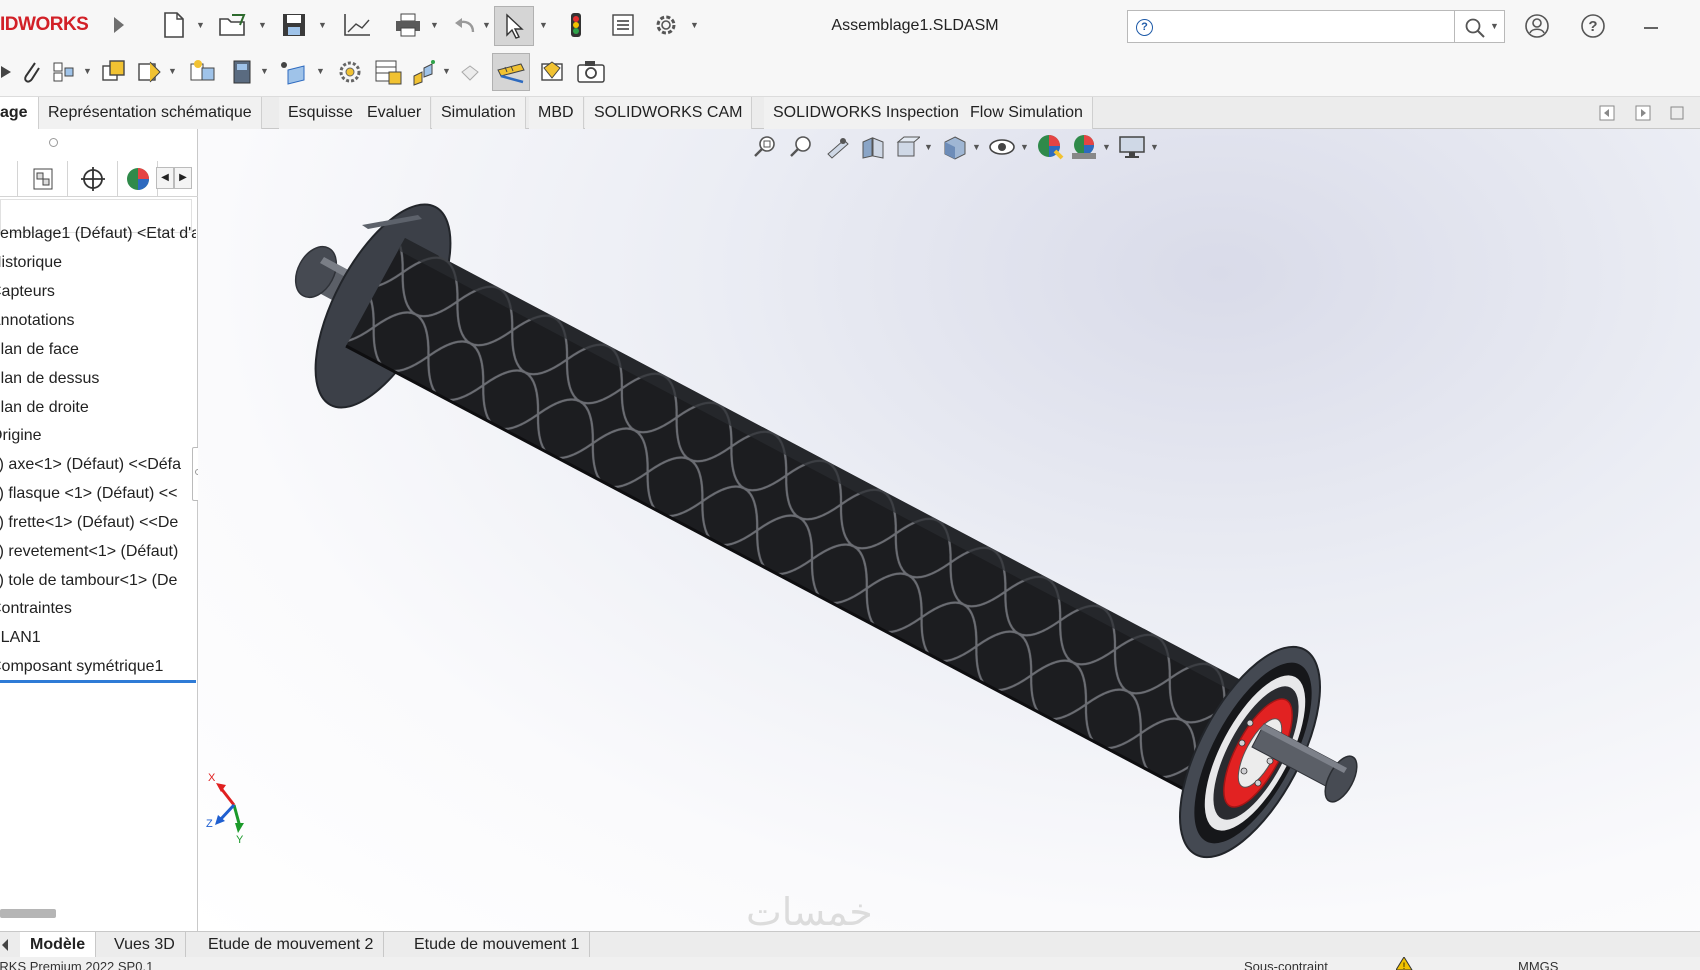  Describe the element at coordinates (77, 964) in the screenshot. I see `status-product-version: SOLIDWORKS Premium 2022 SP0.1` at that location.